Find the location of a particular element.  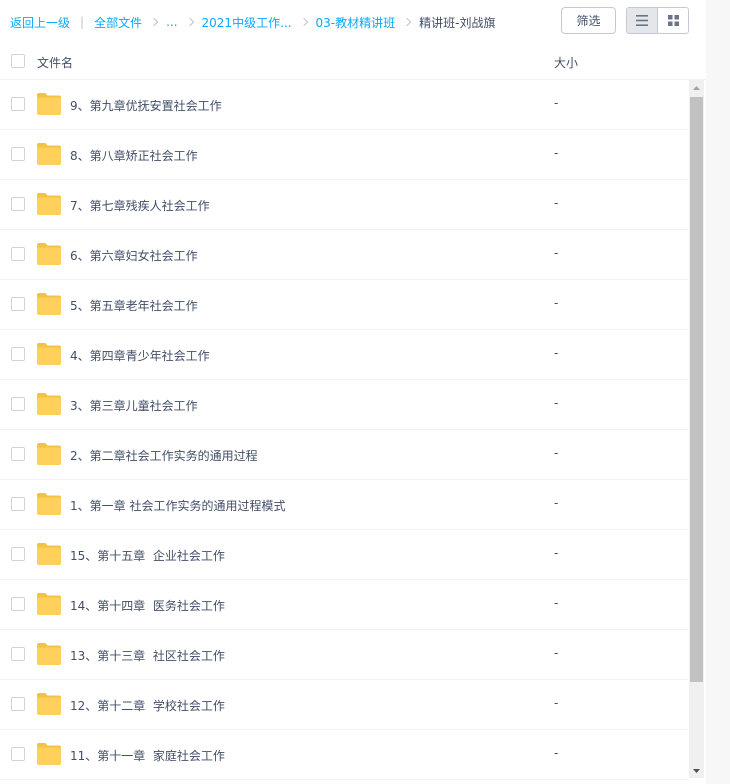

column-header-size: 大小 is located at coordinates (566, 62).